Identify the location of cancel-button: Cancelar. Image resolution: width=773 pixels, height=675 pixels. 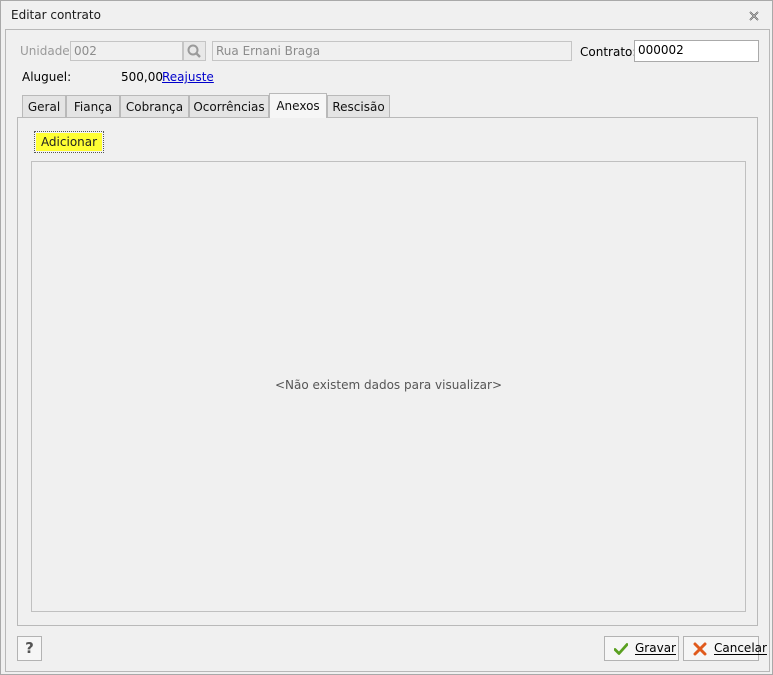
(725, 648).